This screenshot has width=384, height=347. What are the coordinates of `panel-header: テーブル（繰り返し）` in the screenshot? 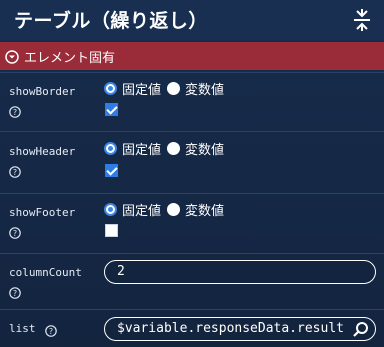 It's located at (192, 20).